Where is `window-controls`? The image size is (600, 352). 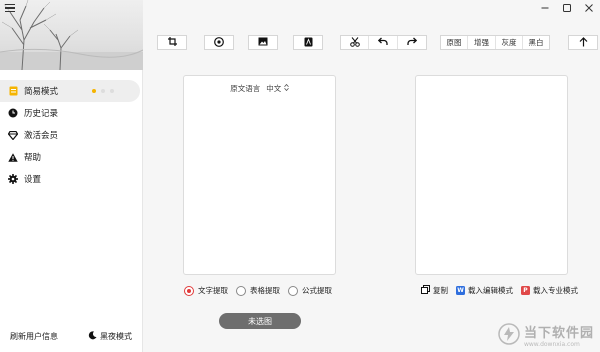
window-controls is located at coordinates (567, 8).